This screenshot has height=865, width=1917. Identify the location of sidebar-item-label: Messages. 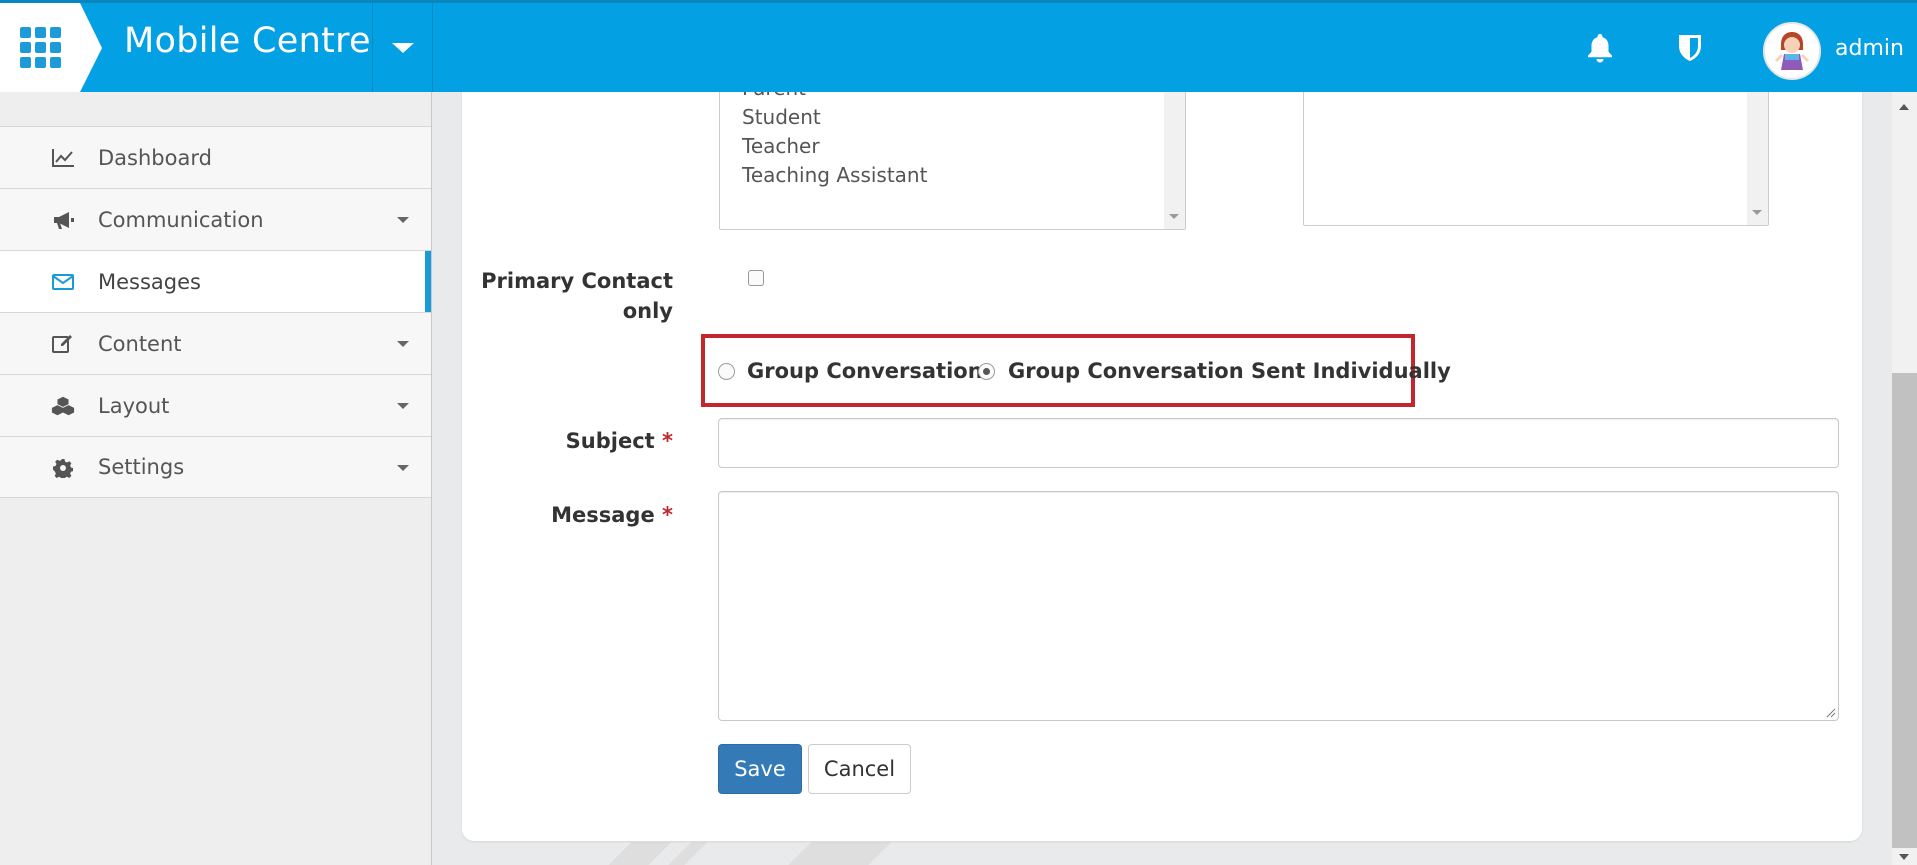
(149, 281).